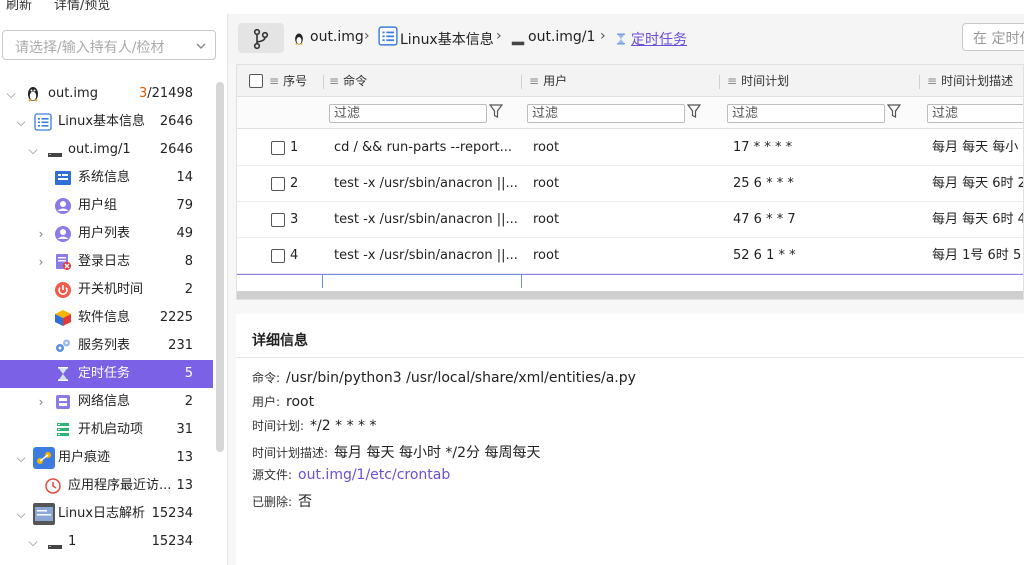 This screenshot has height=565, width=1024. Describe the element at coordinates (998, 39) in the screenshot. I see `search-placeholder: 在 定时任务` at that location.